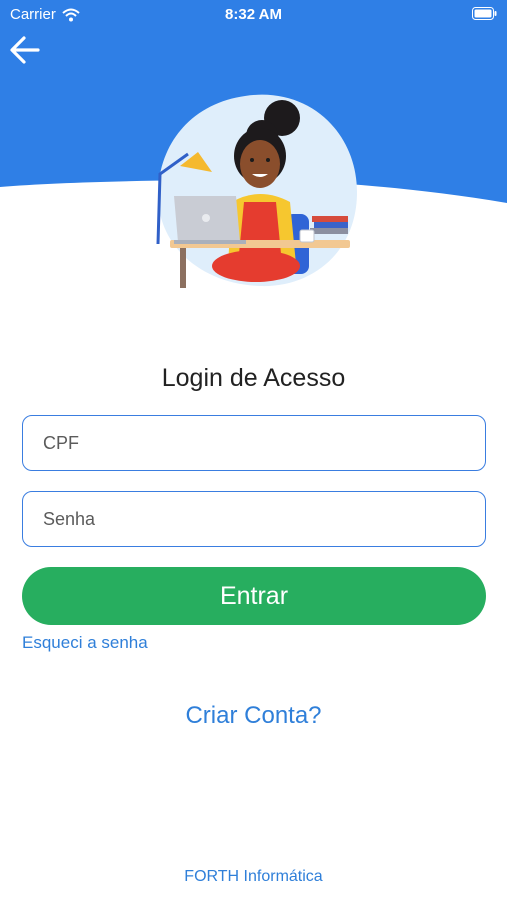 Image resolution: width=507 pixels, height=900 pixels. I want to click on password-input, so click(254, 519).